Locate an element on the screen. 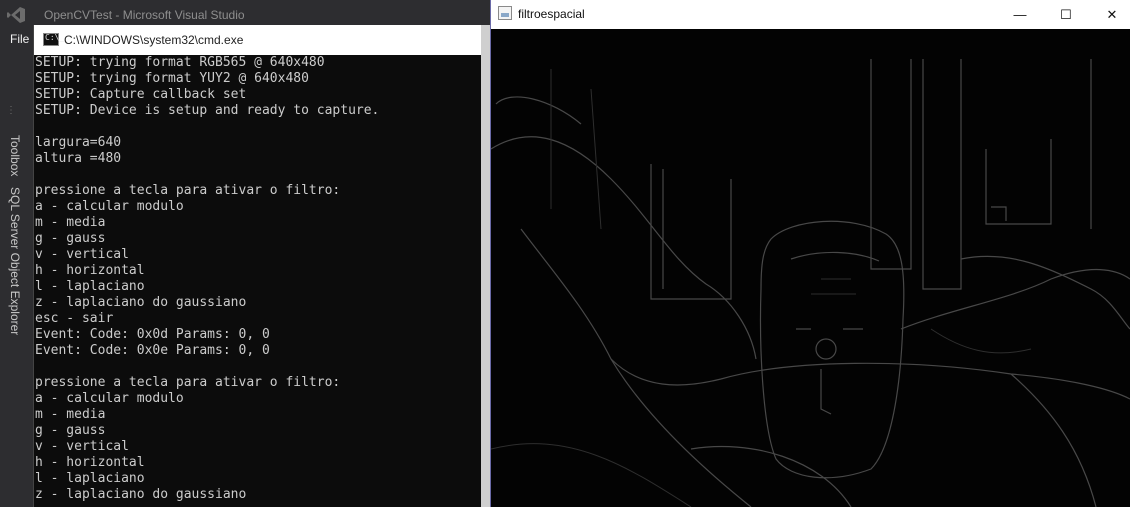 The image size is (1130, 507). window-divider is located at coordinates (485, 266).